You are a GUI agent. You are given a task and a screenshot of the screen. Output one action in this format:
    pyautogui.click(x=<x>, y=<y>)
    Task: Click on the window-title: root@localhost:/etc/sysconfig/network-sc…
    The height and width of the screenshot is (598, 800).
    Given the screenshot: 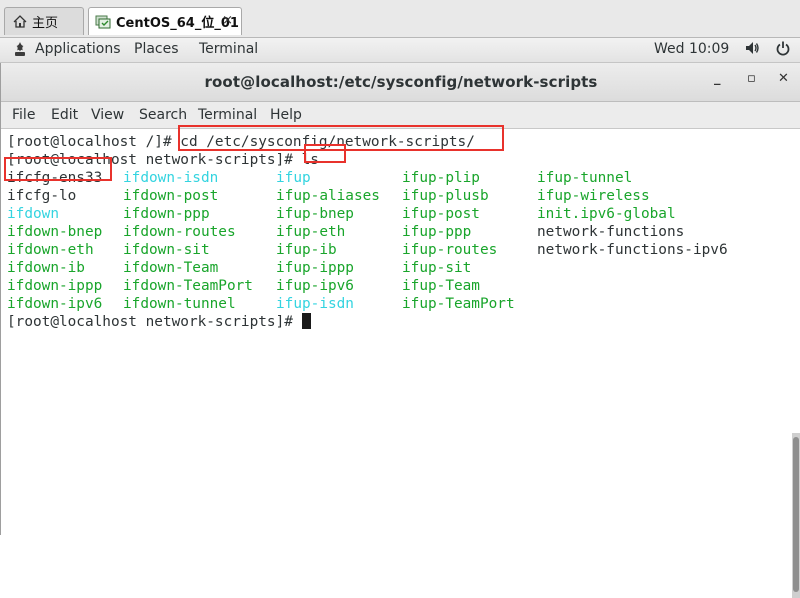 What is the action you would take?
    pyautogui.click(x=401, y=82)
    